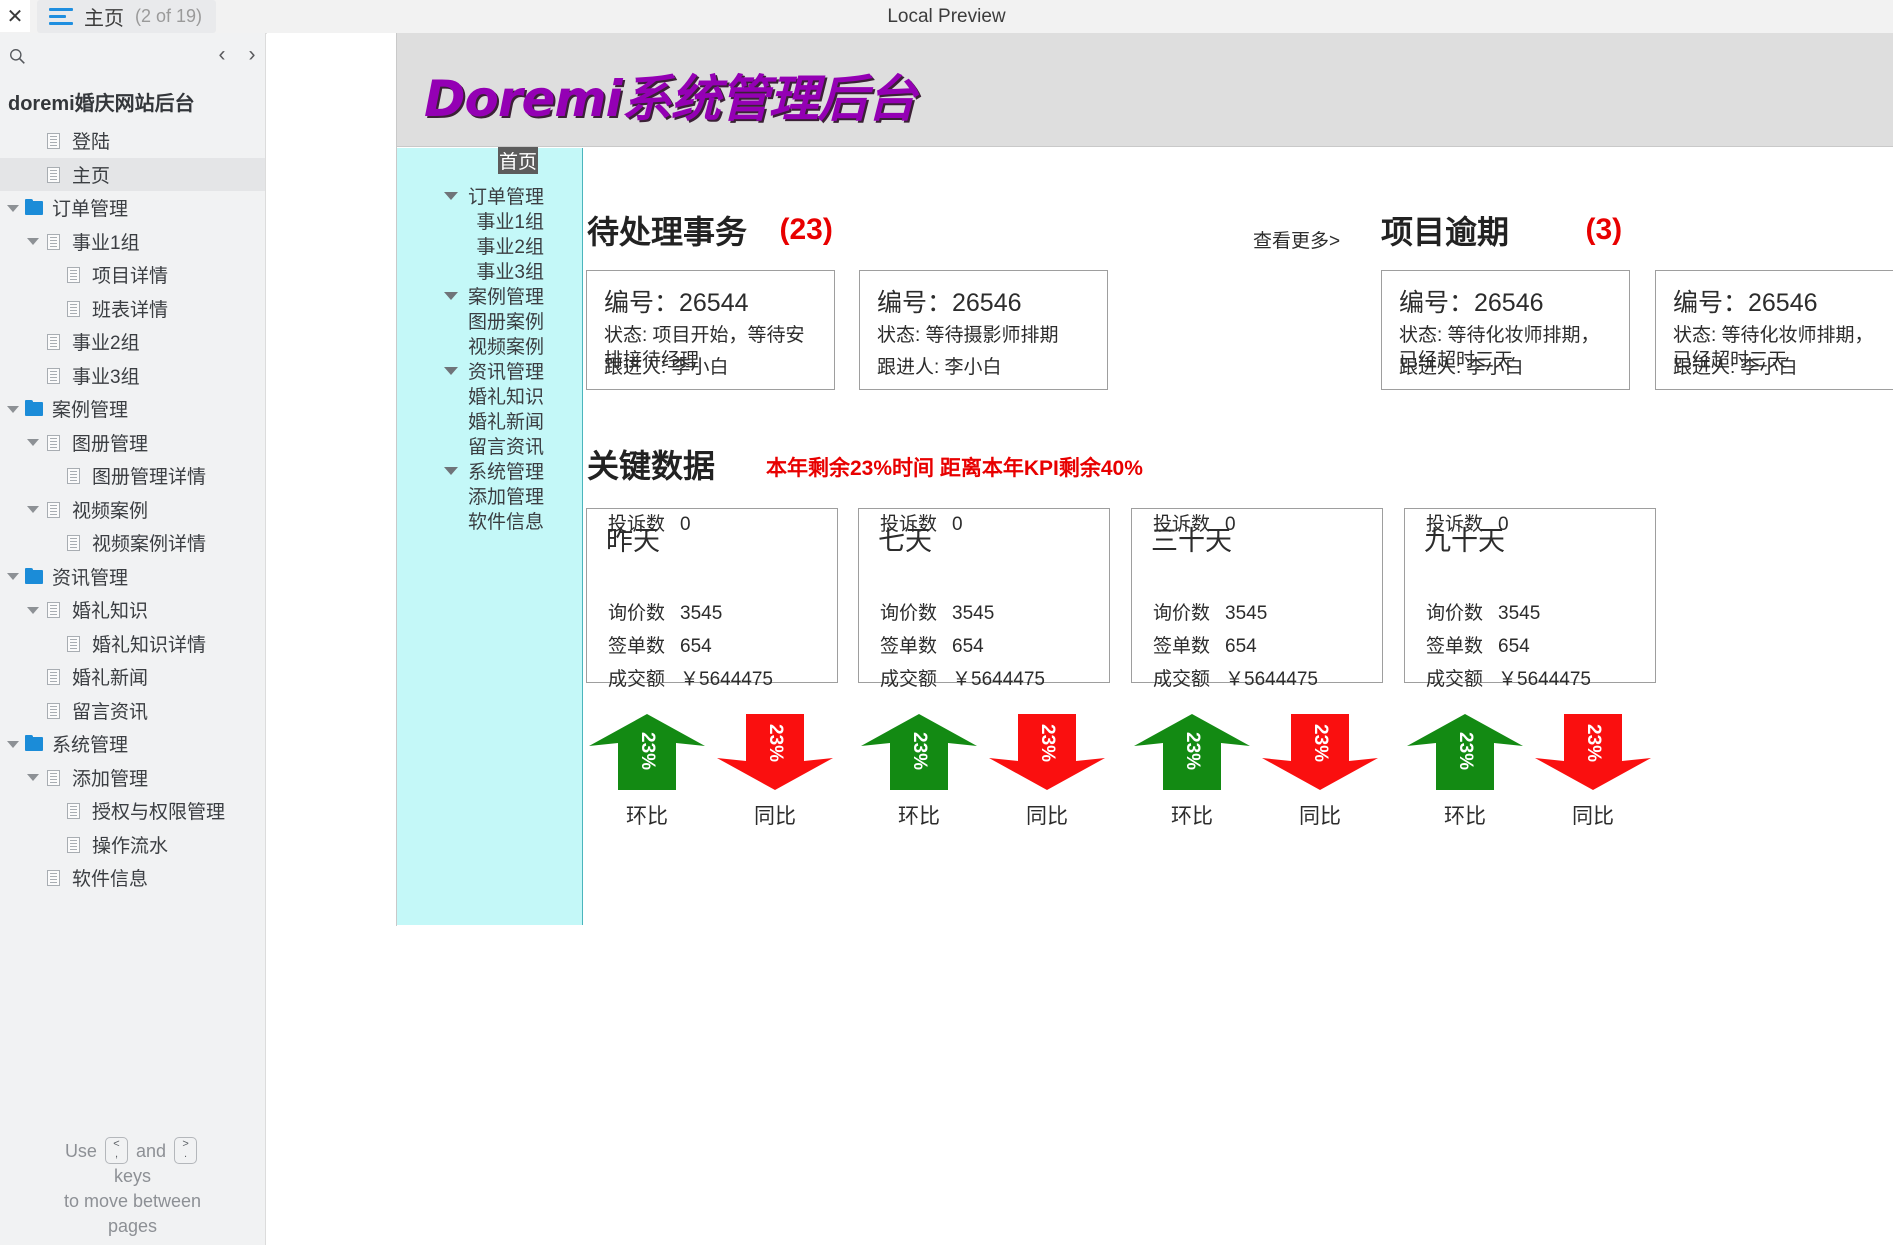 The height and width of the screenshot is (1245, 1893). What do you see at coordinates (1530, 599) in the screenshot?
I see `key-data-card: 九十天 询价数 3545 签单数 654 成交额 ￥5644475 投诉数 0` at bounding box center [1530, 599].